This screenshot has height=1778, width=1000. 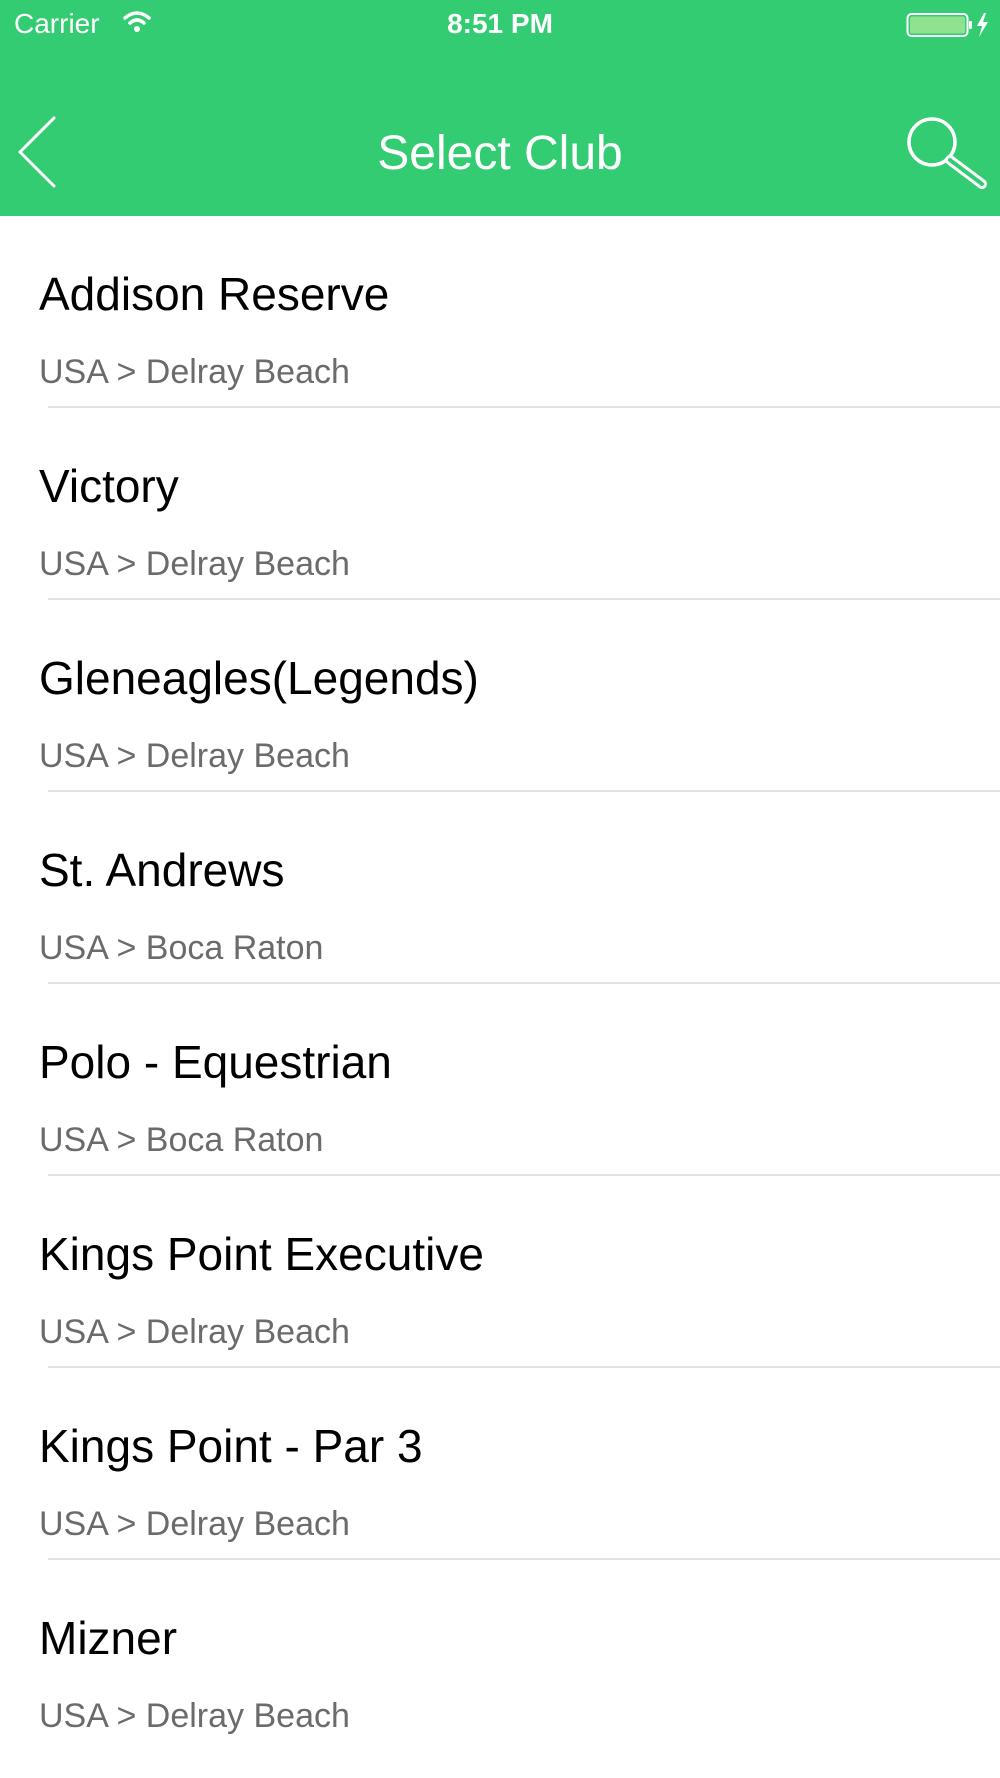 I want to click on club-list-item: Gleneagles(Legends) USA > Delray Beach, so click(x=500, y=696).